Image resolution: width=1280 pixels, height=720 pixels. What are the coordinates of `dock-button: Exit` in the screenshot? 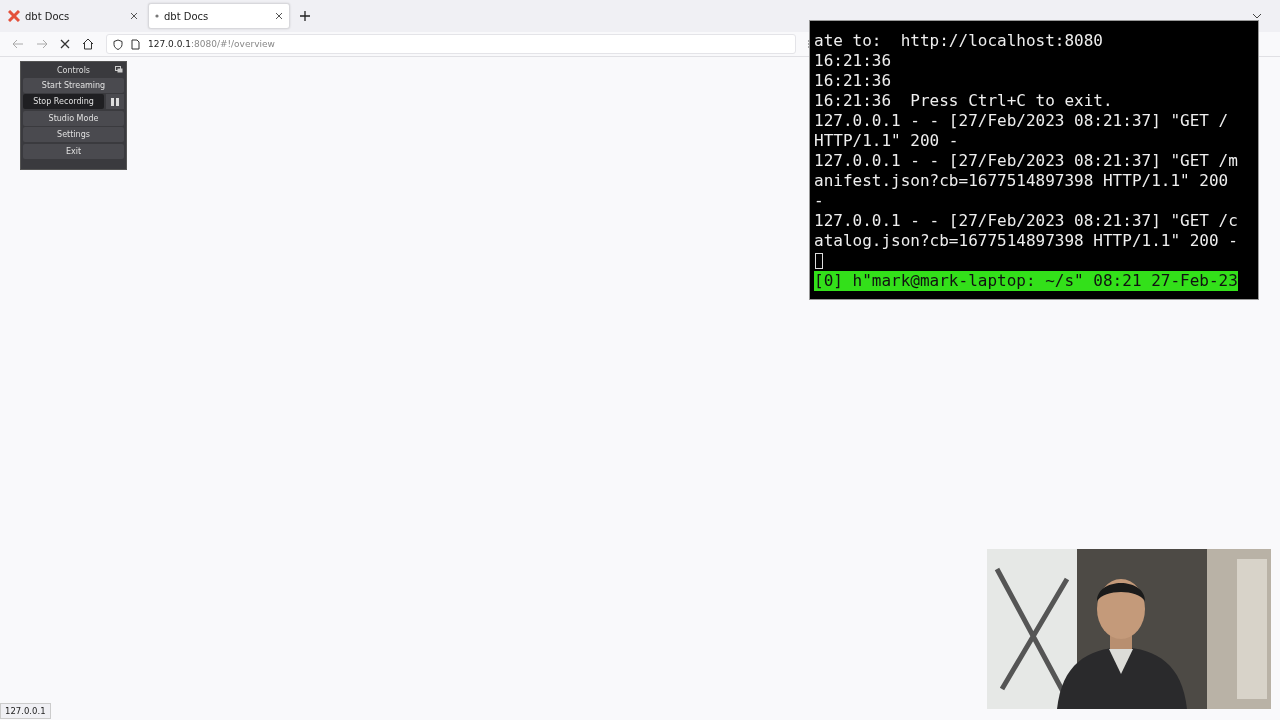 It's located at (73, 151).